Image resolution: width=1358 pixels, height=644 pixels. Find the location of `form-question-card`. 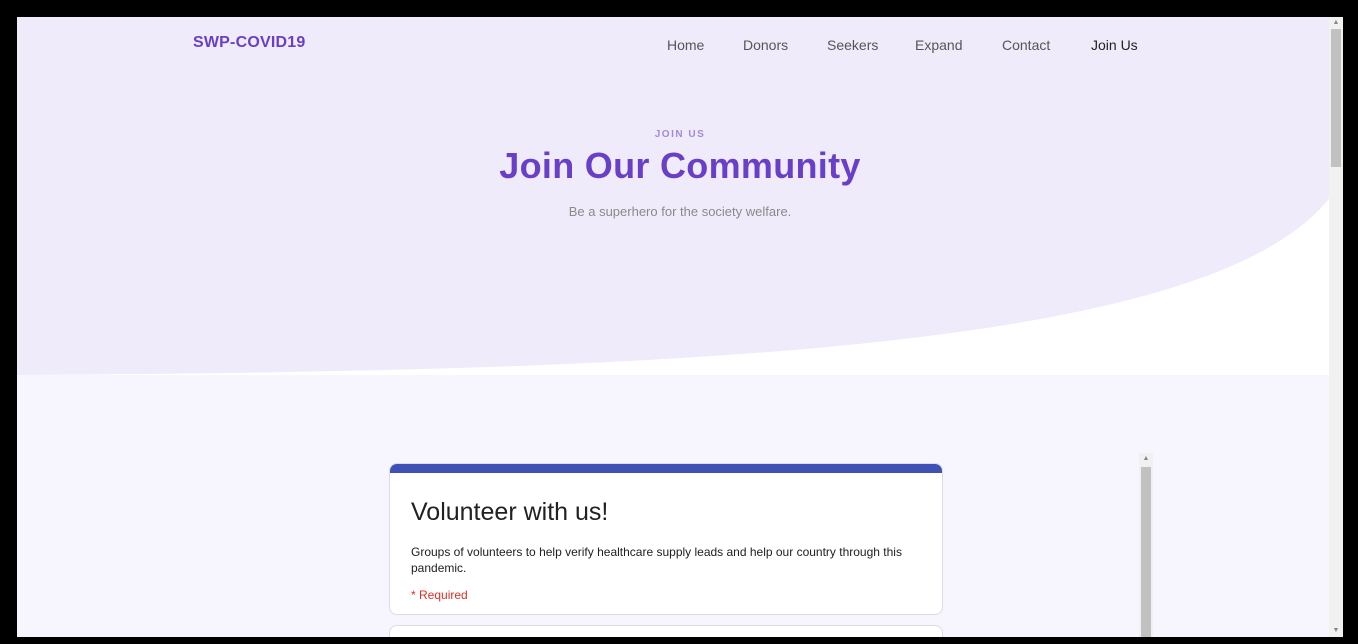

form-question-card is located at coordinates (666, 631).